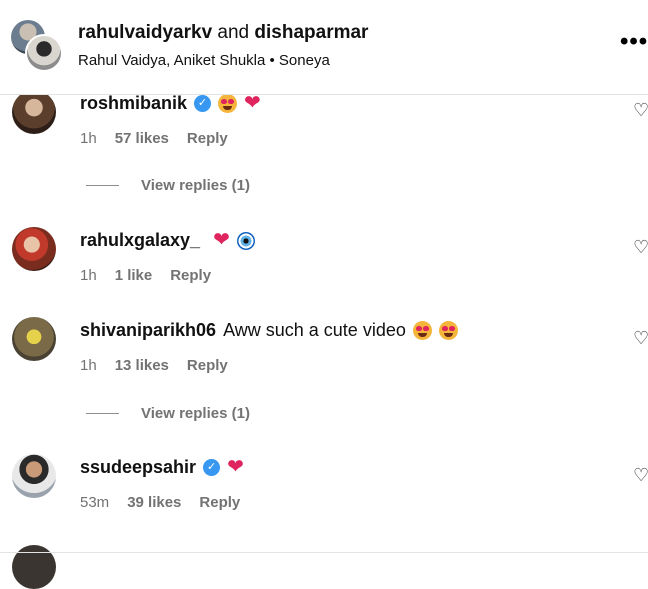 The height and width of the screenshot is (589, 648). I want to click on comment-likes: 57 likes, so click(142, 138).